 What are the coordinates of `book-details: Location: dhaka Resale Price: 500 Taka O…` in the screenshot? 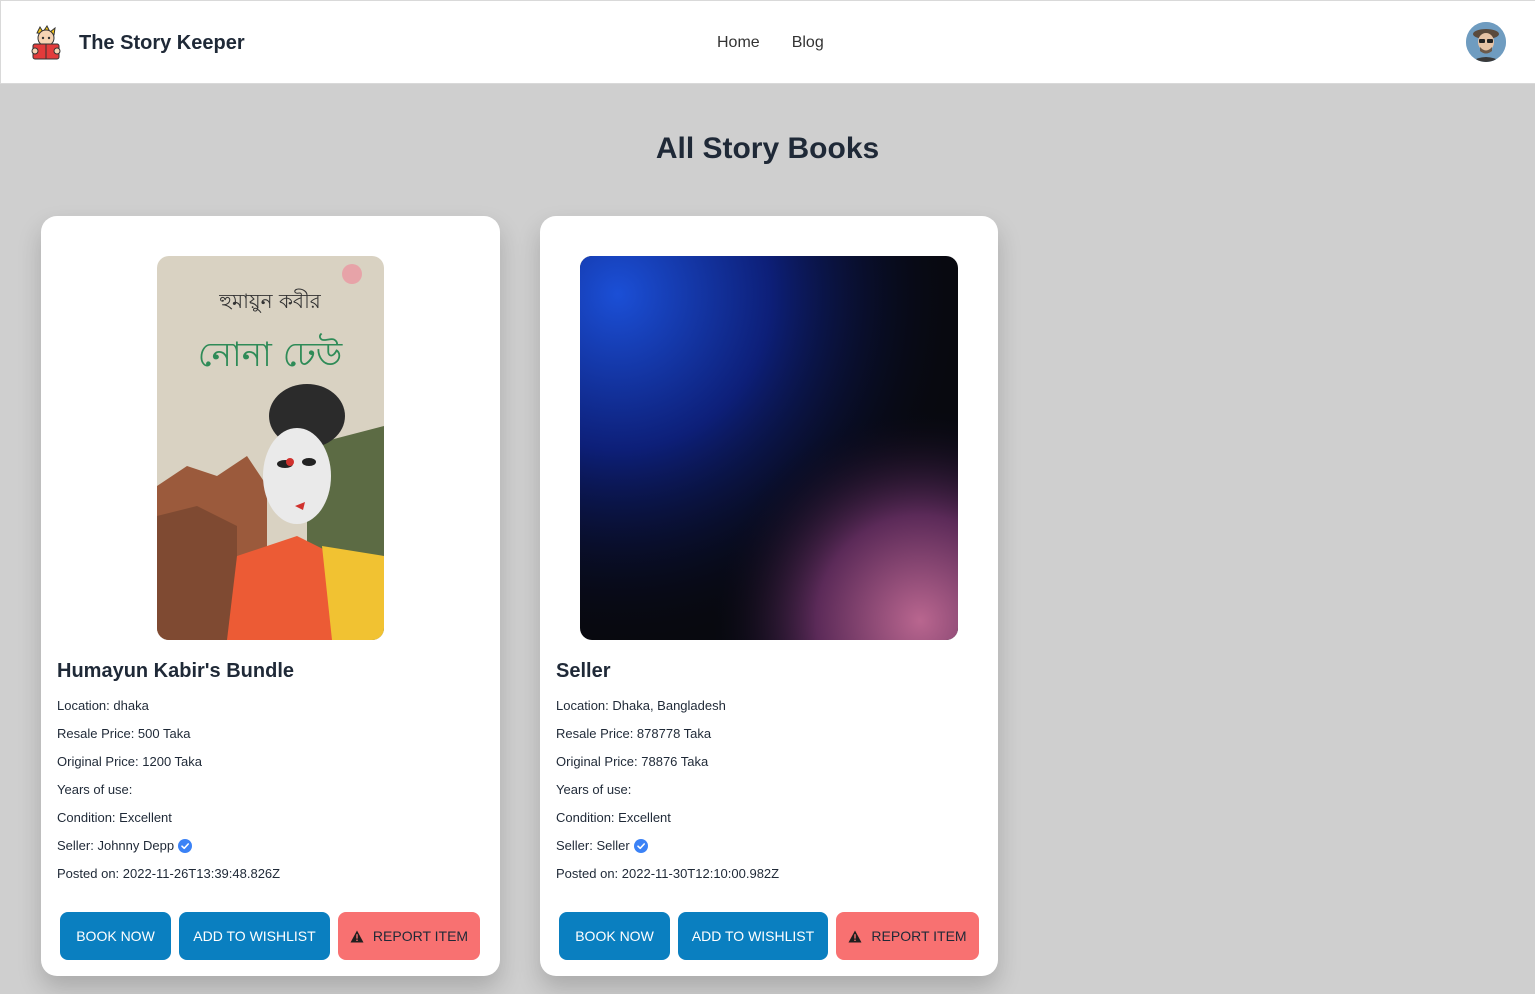 It's located at (168, 794).